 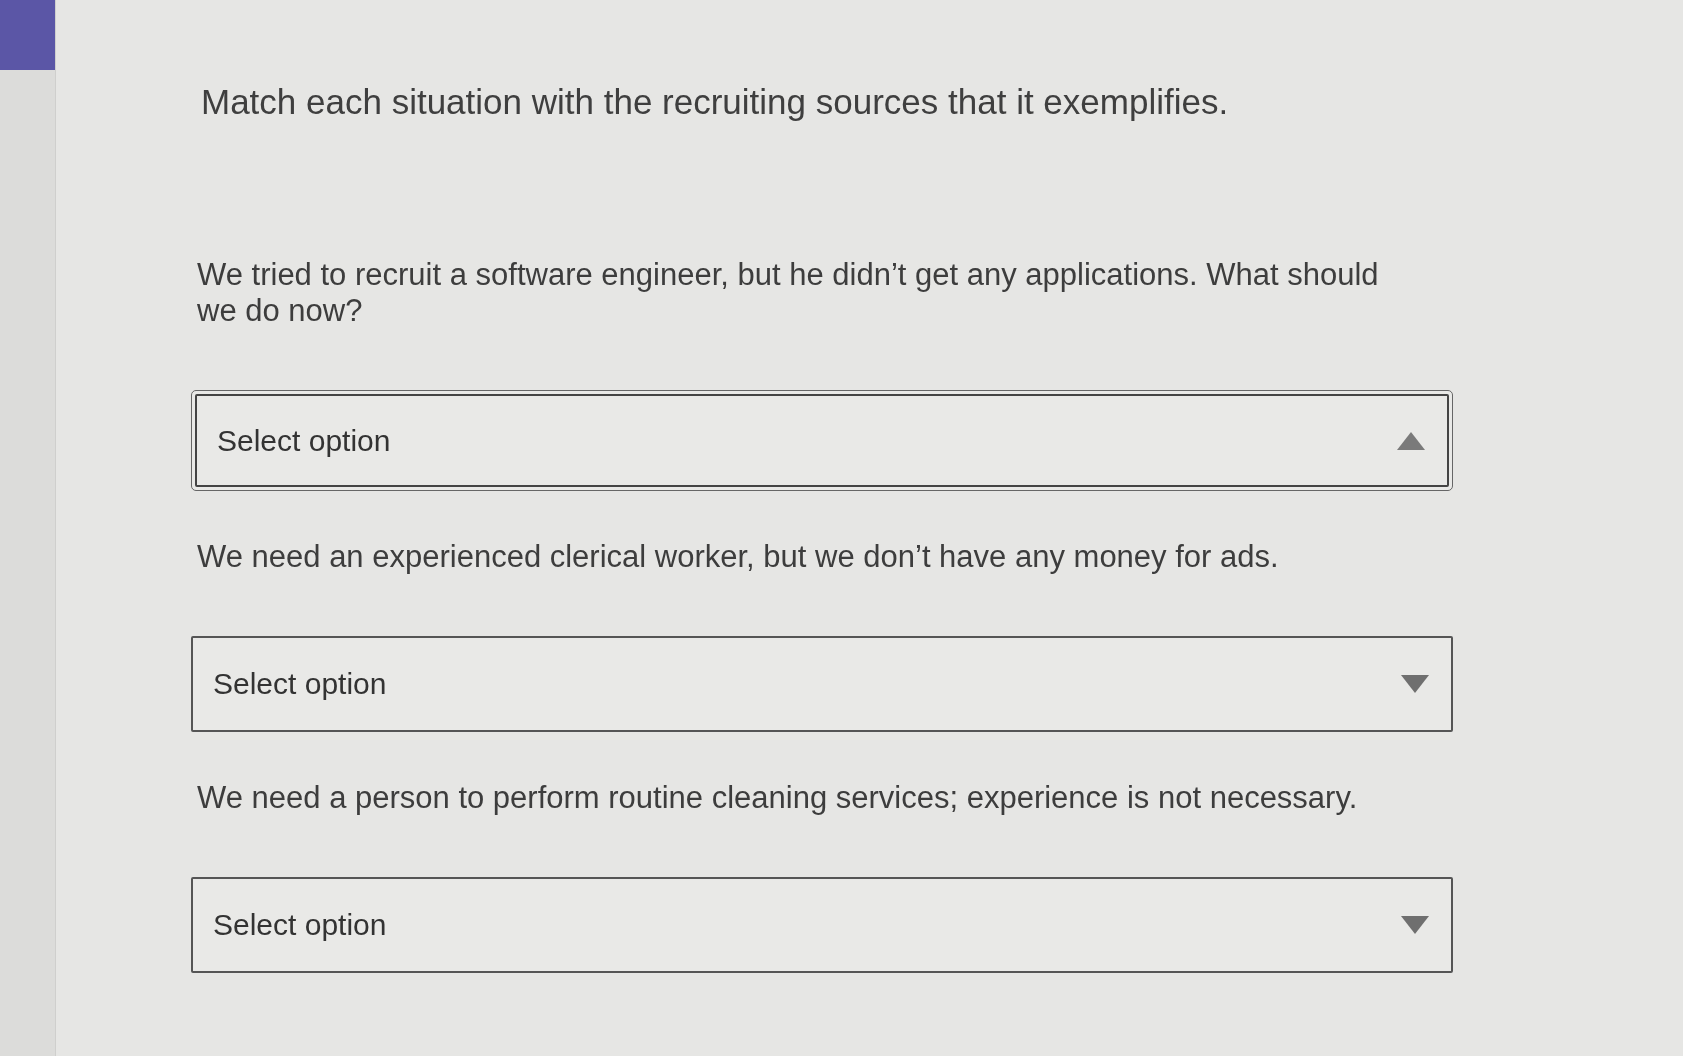 I want to click on situation-text: We tried to recruit a software engineer, but he didn’t get any applications. What should we do now?, so click(x=788, y=293).